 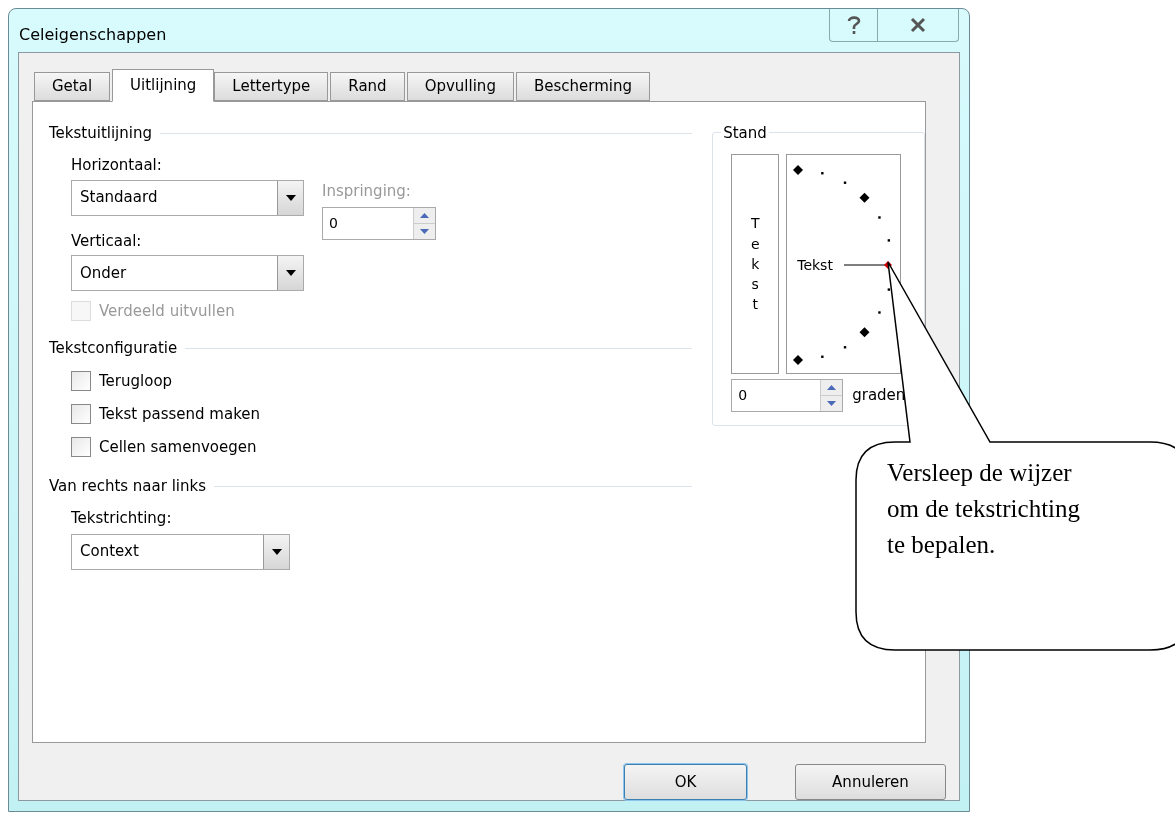 What do you see at coordinates (367, 191) in the screenshot?
I see `field-label: Inspringing:` at bounding box center [367, 191].